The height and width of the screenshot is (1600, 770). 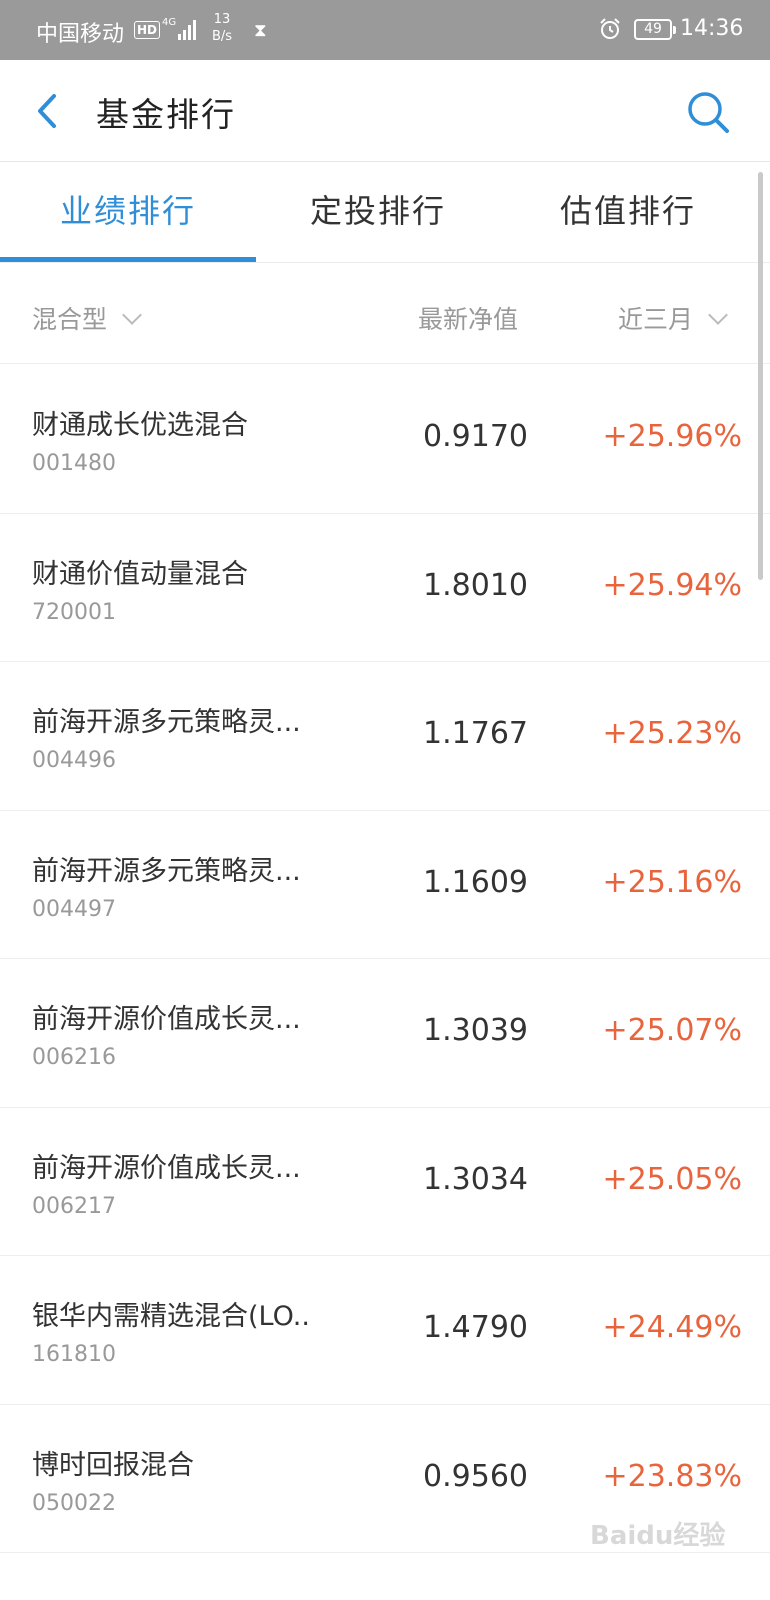 I want to click on fund-nav: 1.8010, so click(x=475, y=585).